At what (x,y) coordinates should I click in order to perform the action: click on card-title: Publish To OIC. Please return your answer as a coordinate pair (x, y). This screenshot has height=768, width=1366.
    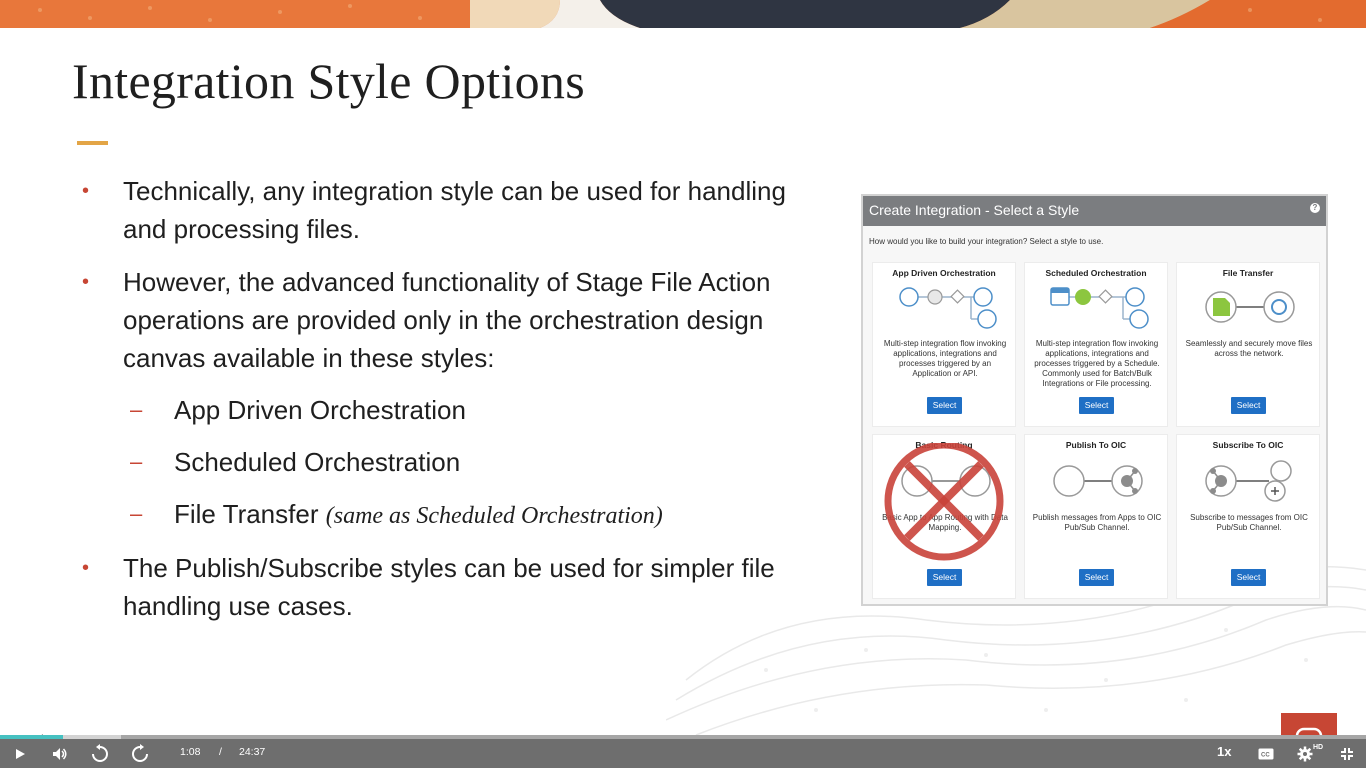
    Looking at the image, I should click on (1096, 445).